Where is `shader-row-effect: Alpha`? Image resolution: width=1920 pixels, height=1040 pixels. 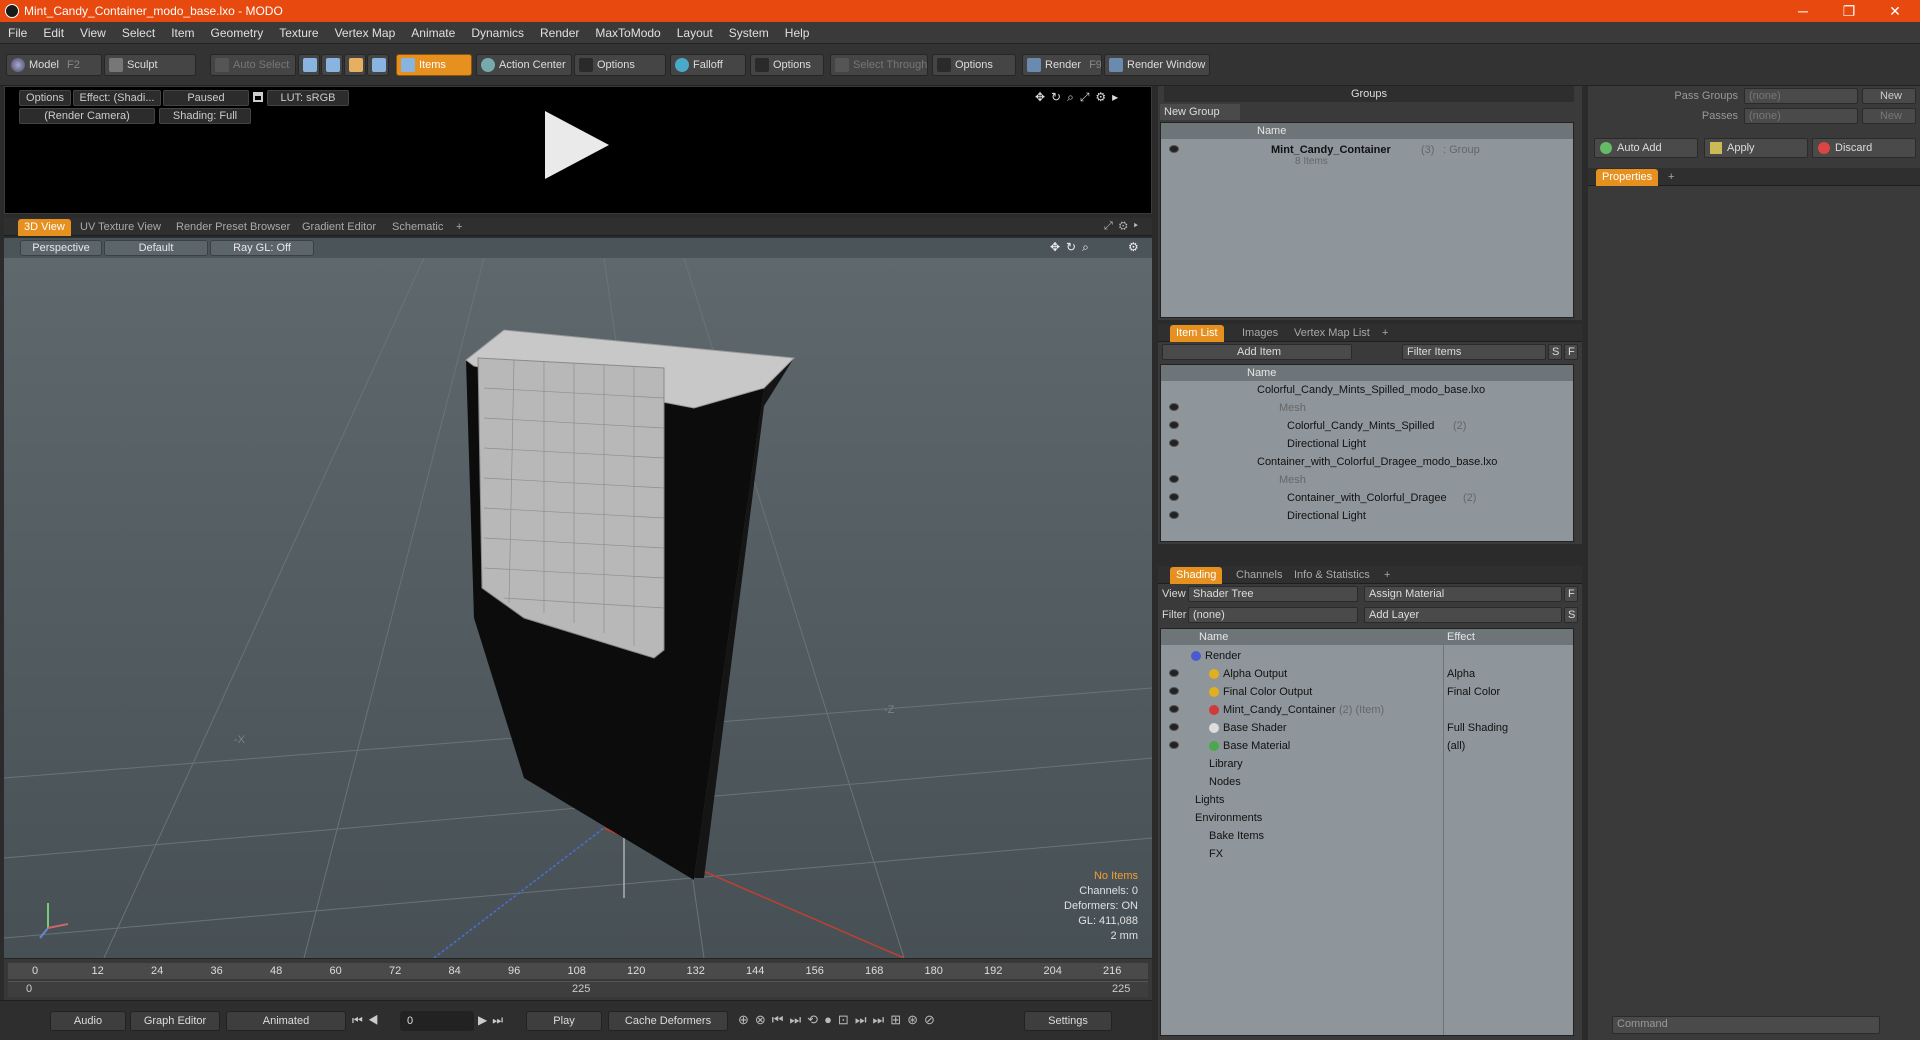
shader-row-effect: Alpha is located at coordinates (1461, 674).